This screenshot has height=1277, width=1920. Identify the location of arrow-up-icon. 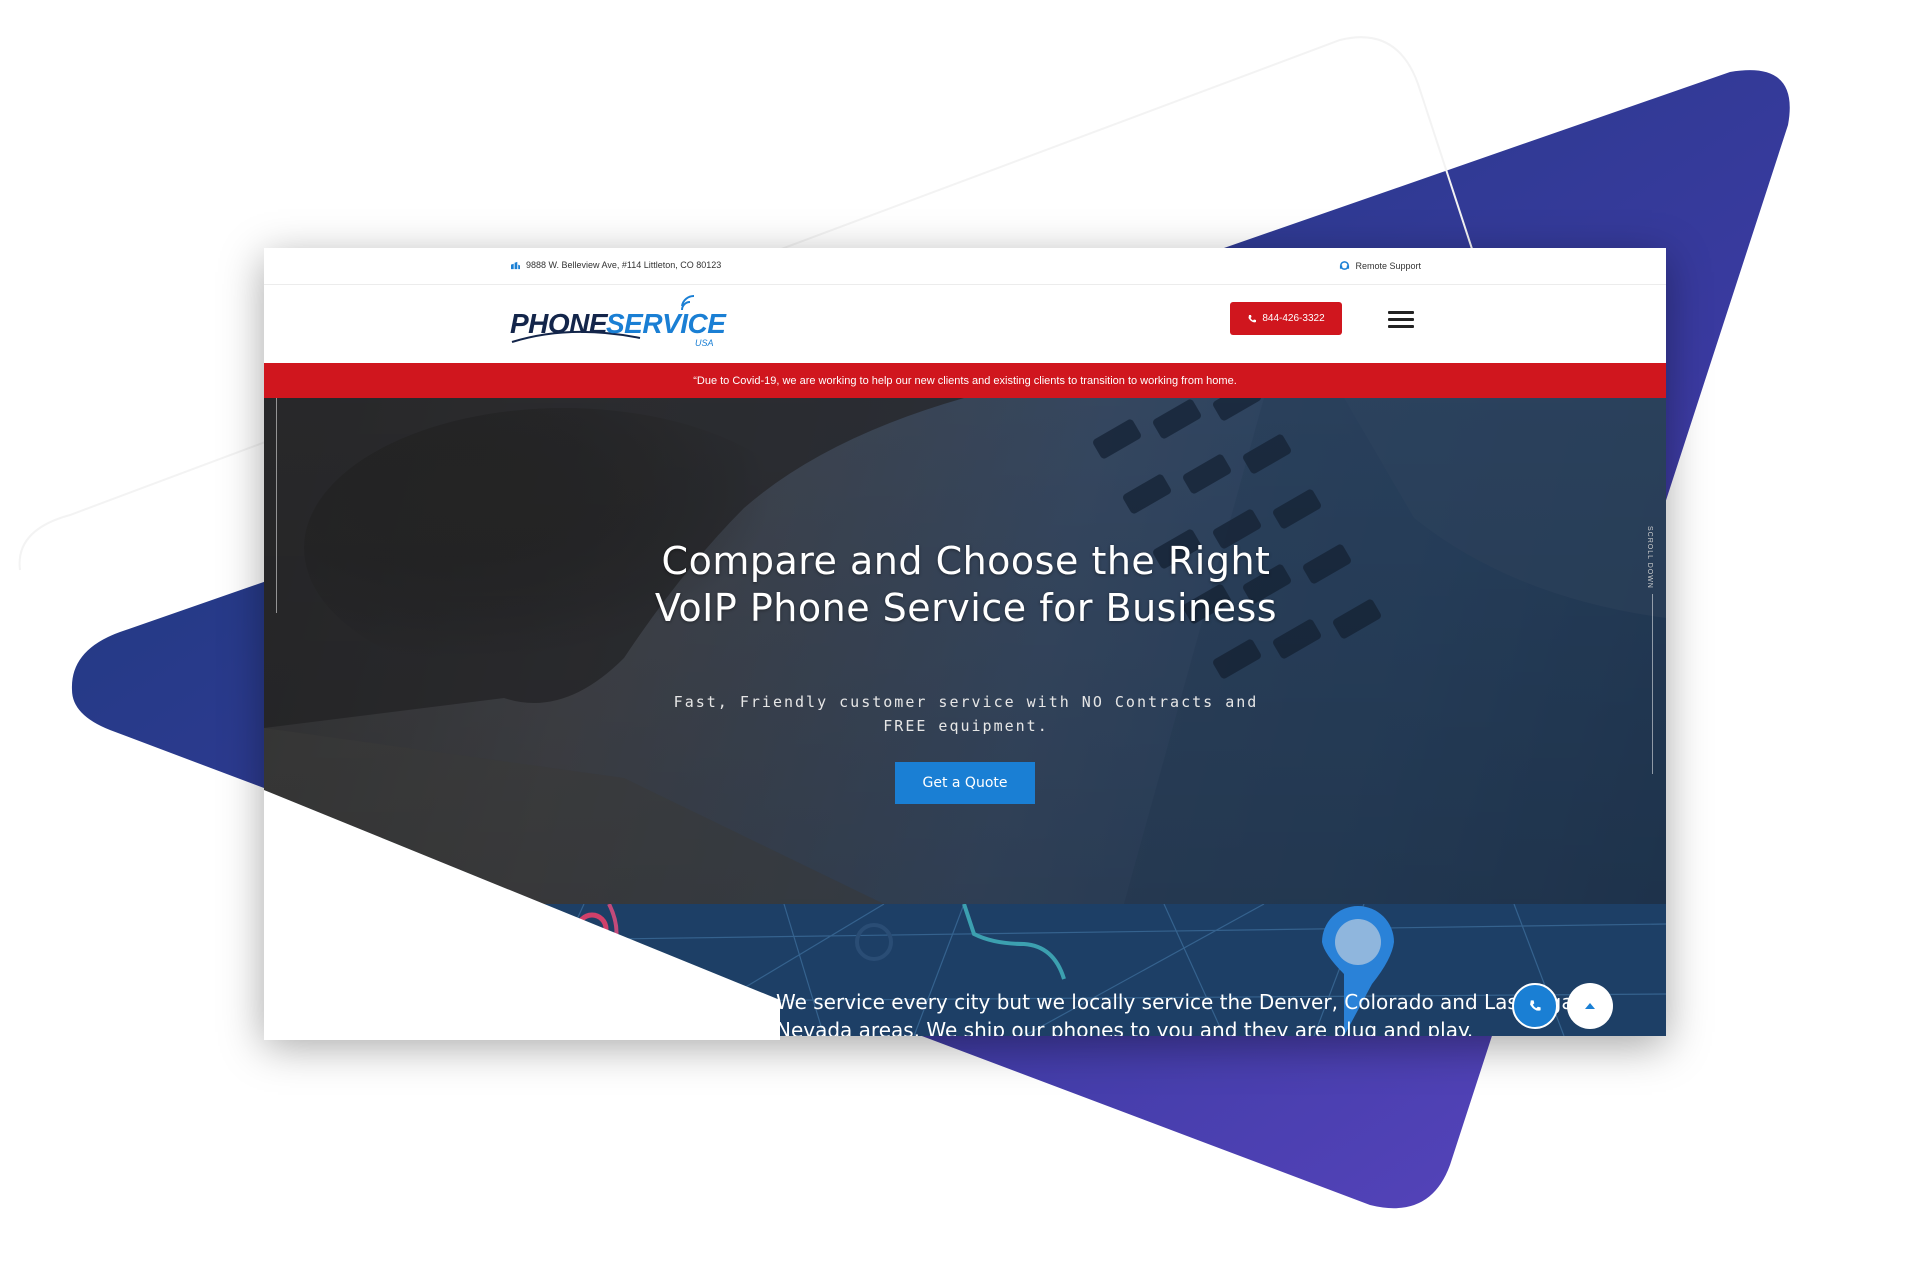
(1590, 1006).